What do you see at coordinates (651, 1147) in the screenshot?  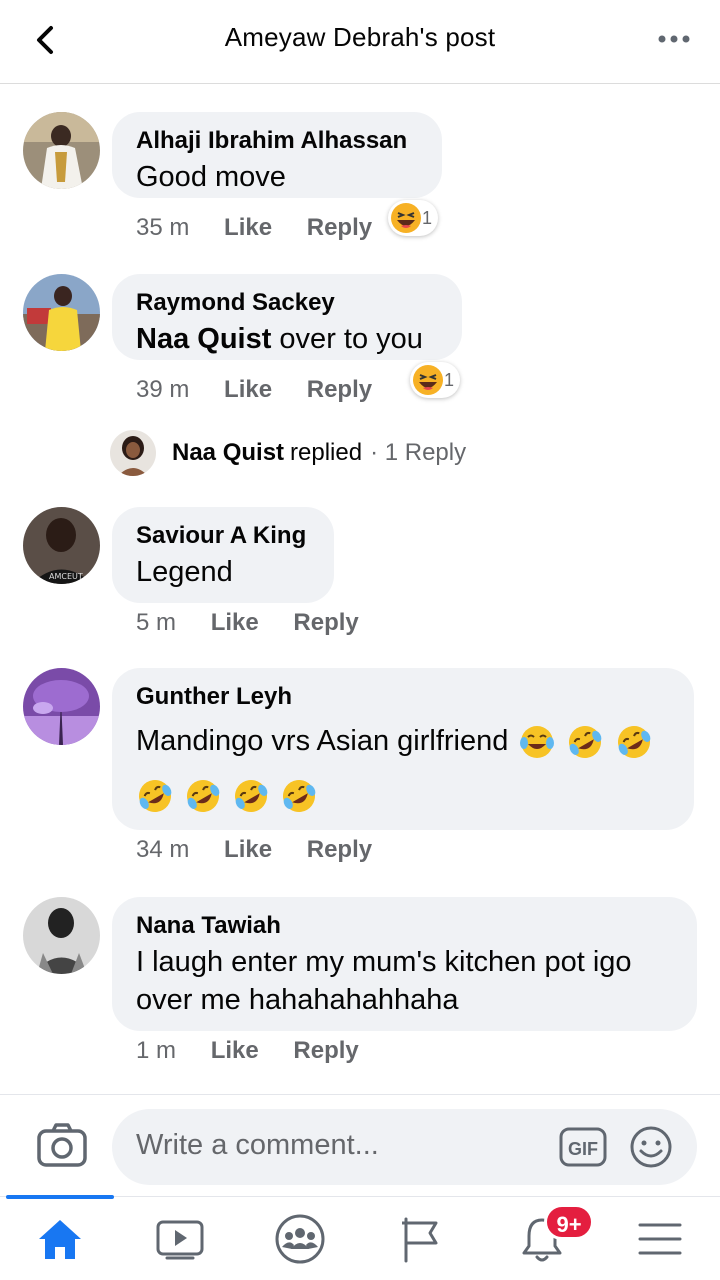 I see `emoji-picker-icon` at bounding box center [651, 1147].